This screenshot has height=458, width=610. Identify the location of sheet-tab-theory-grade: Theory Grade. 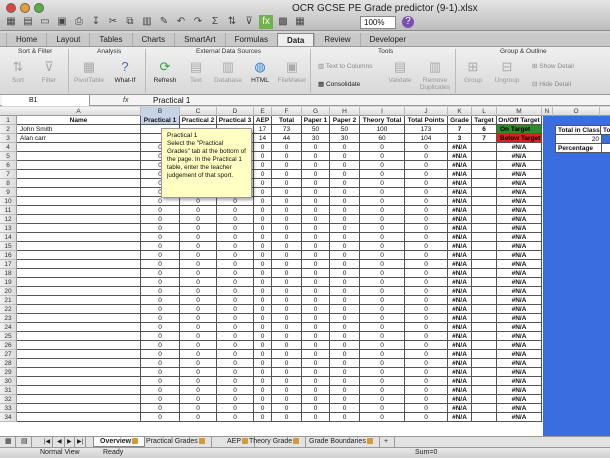
(275, 442).